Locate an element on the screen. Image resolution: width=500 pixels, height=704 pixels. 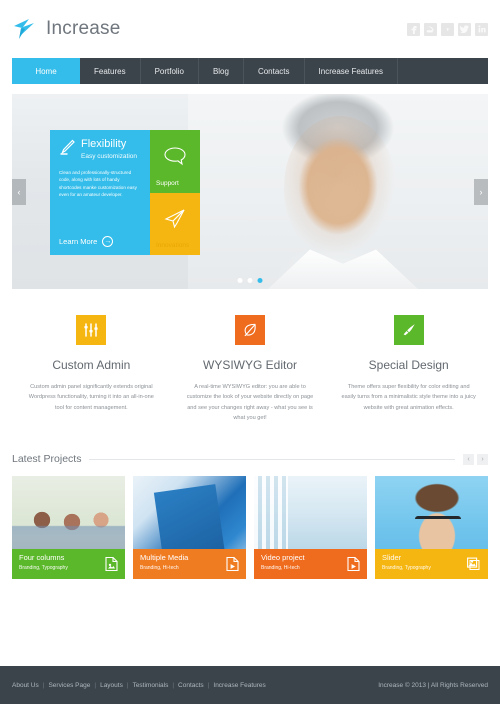
projects-next-button: › is located at coordinates (482, 459).